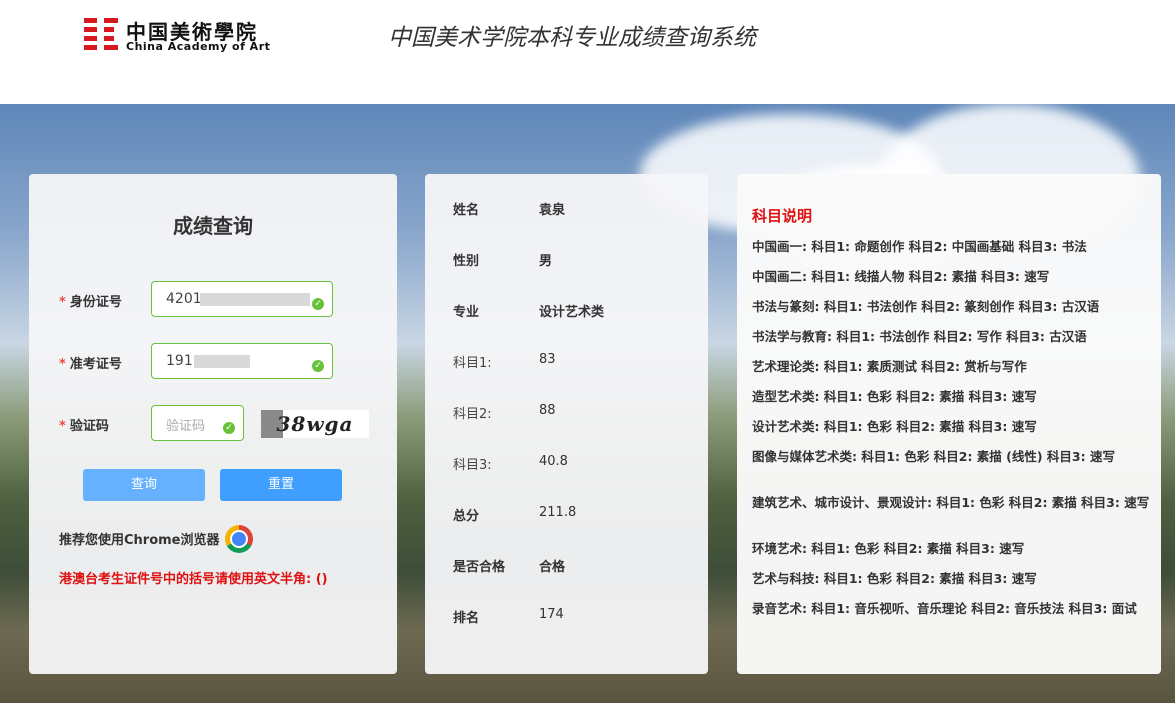 This screenshot has width=1175, height=703. What do you see at coordinates (919, 246) in the screenshot?
I see `subject-note: 中国画一: 科目1: 命题创作 科目2: 中国画基础 科目3: 书法` at bounding box center [919, 246].